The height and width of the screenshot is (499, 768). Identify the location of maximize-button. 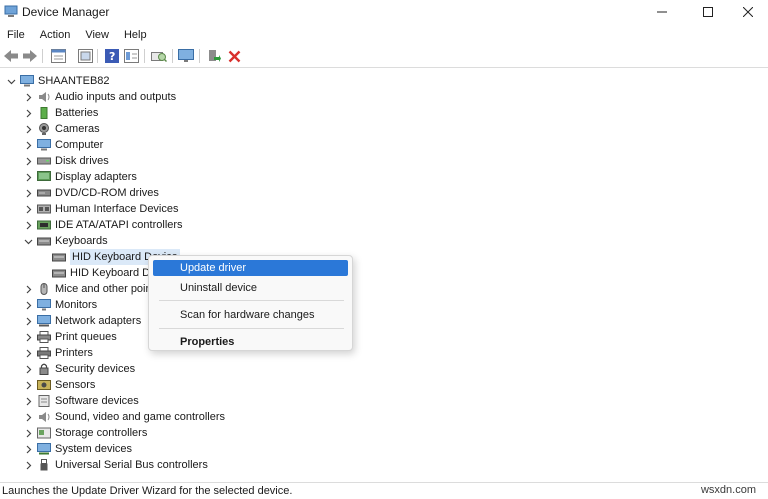
(708, 12).